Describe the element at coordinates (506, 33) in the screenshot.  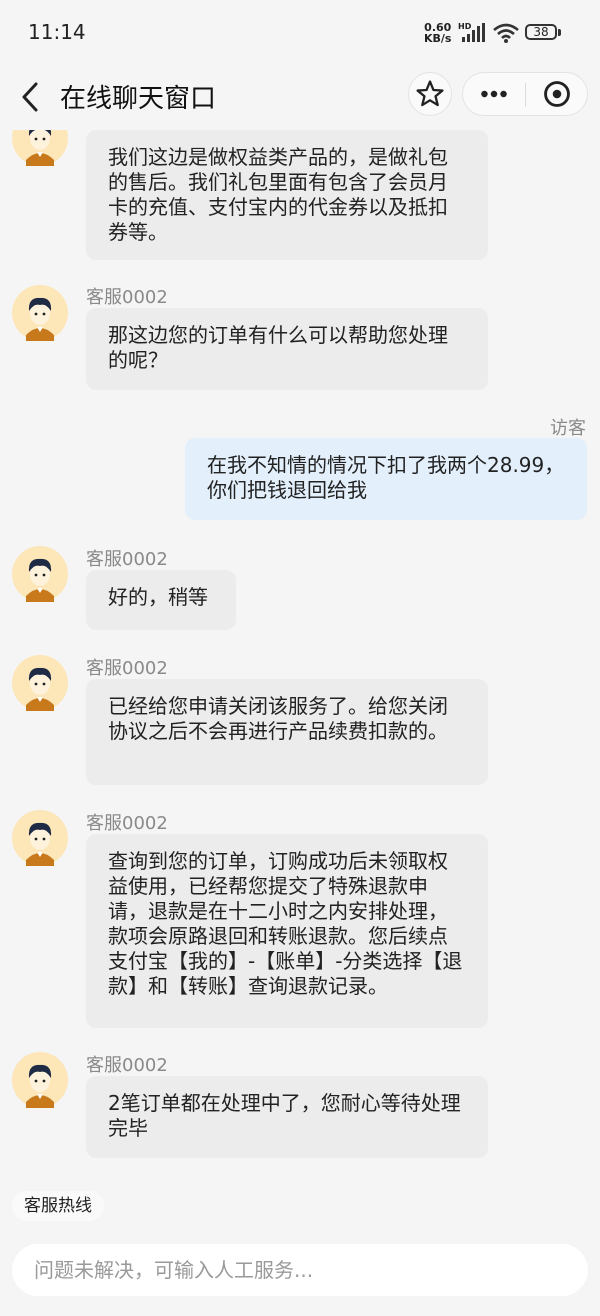
I see `wifi-icon` at that location.